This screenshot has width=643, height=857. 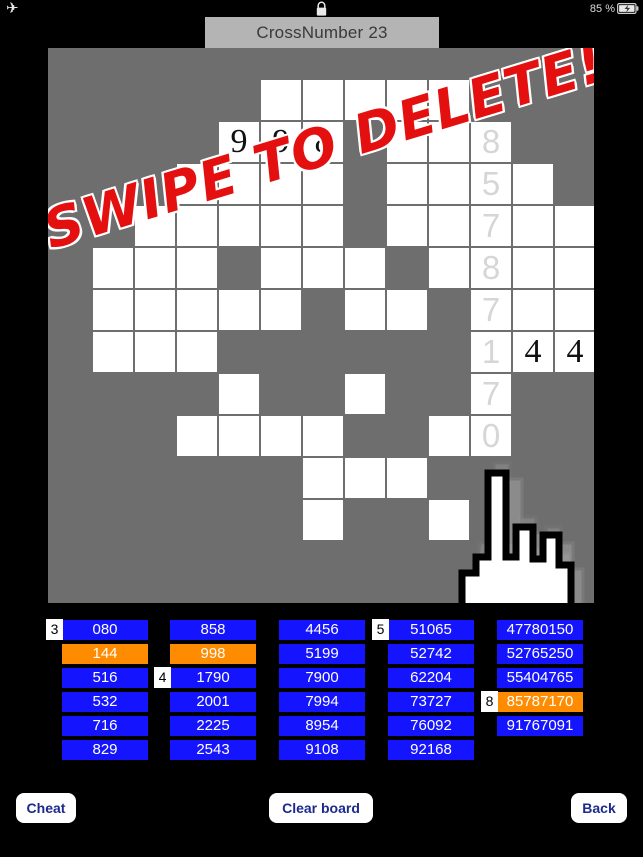 What do you see at coordinates (322, 678) in the screenshot?
I see `answer-tile: 7900` at bounding box center [322, 678].